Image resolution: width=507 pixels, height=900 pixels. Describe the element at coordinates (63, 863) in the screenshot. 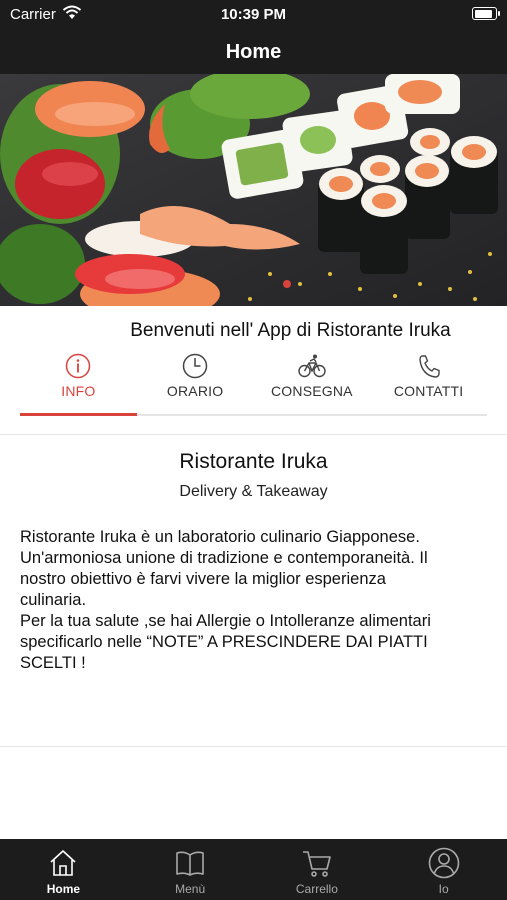

I see `home-icon` at that location.